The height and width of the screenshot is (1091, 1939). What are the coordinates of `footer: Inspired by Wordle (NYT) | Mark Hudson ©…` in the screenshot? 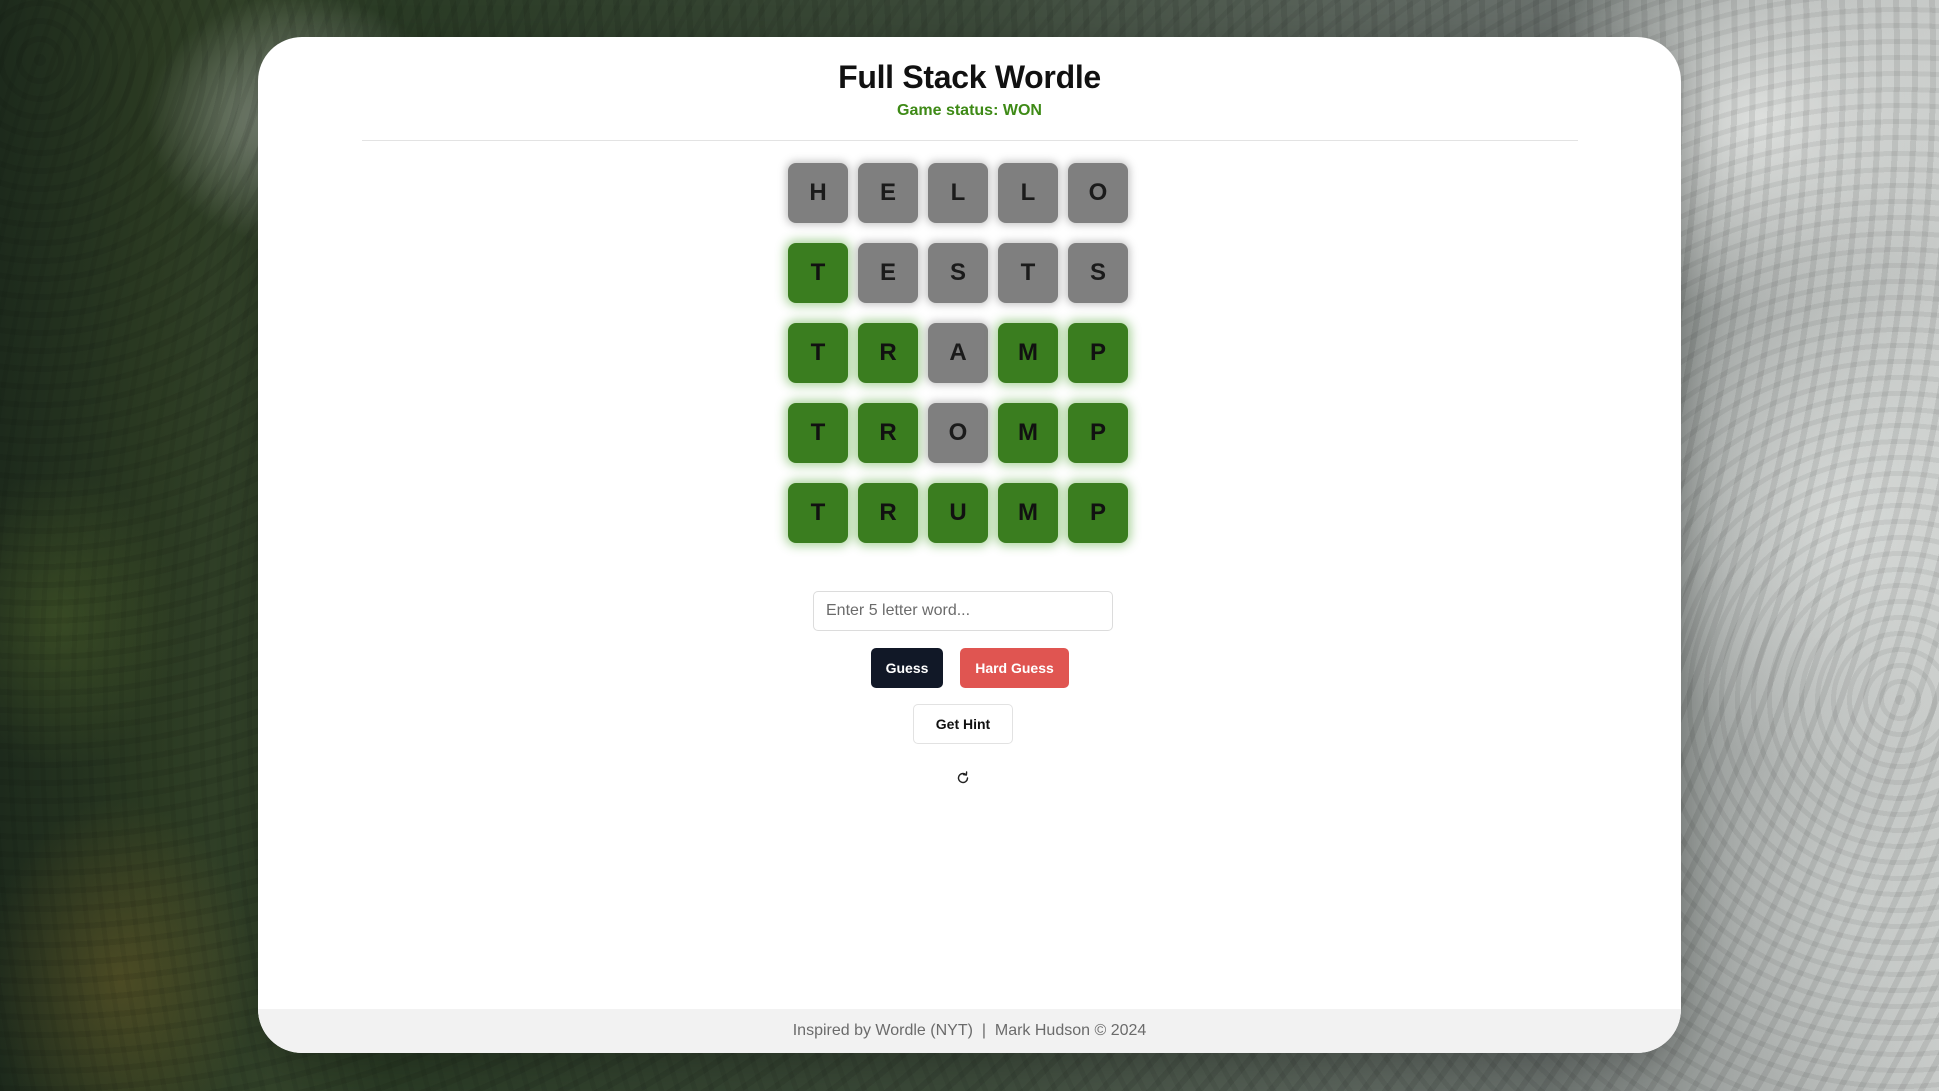 It's located at (969, 1031).